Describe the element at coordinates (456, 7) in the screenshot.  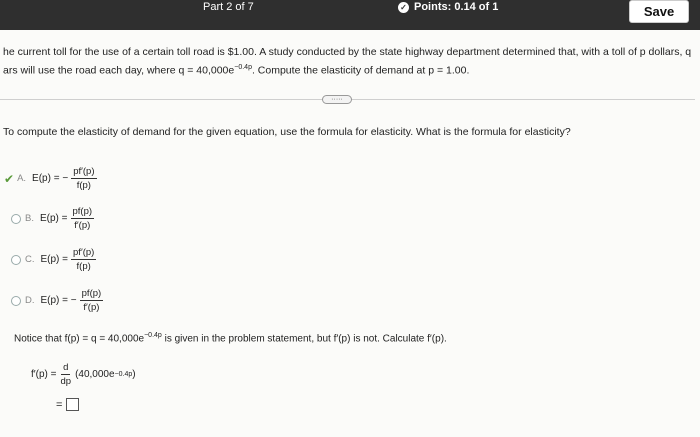
I see `points-text: Points: 0.14 of 1` at that location.